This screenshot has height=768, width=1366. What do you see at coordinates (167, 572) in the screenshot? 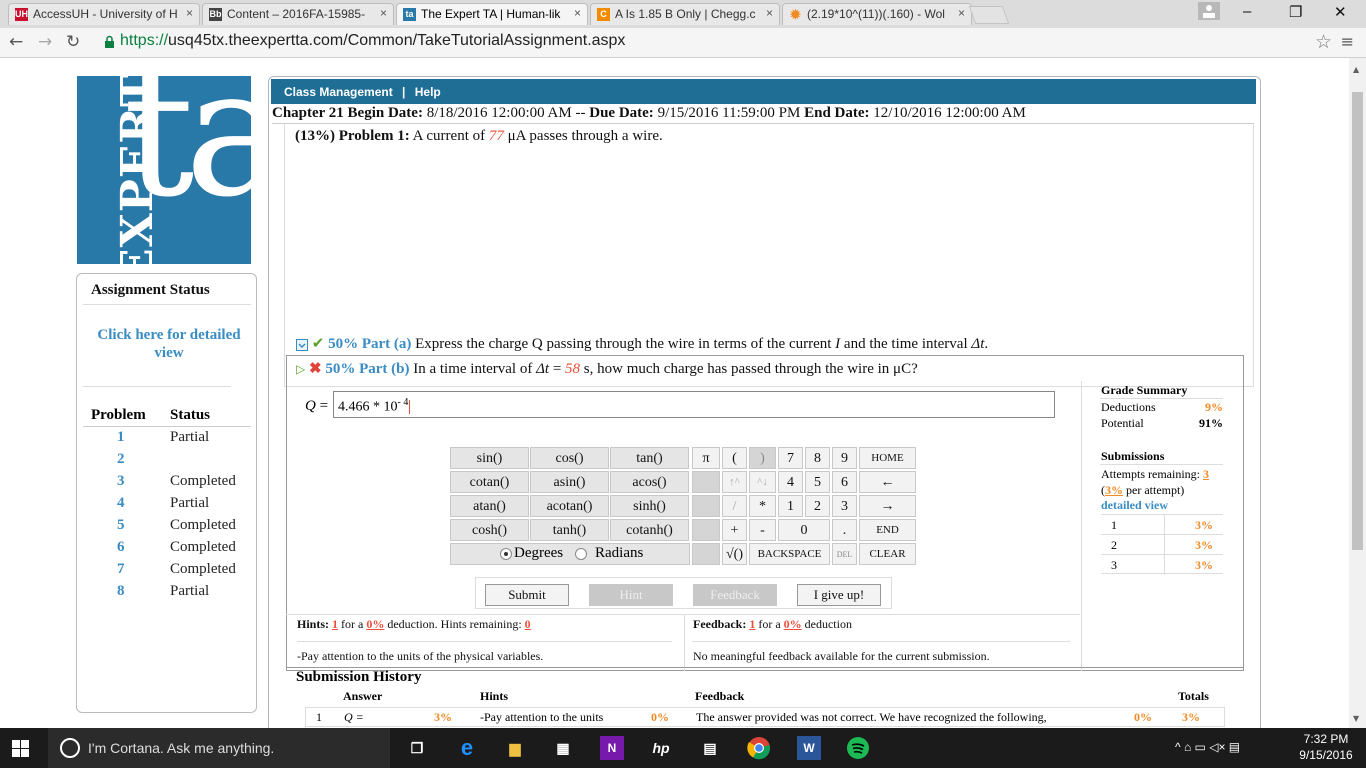
I see `problem-row: 7 Completed` at bounding box center [167, 572].